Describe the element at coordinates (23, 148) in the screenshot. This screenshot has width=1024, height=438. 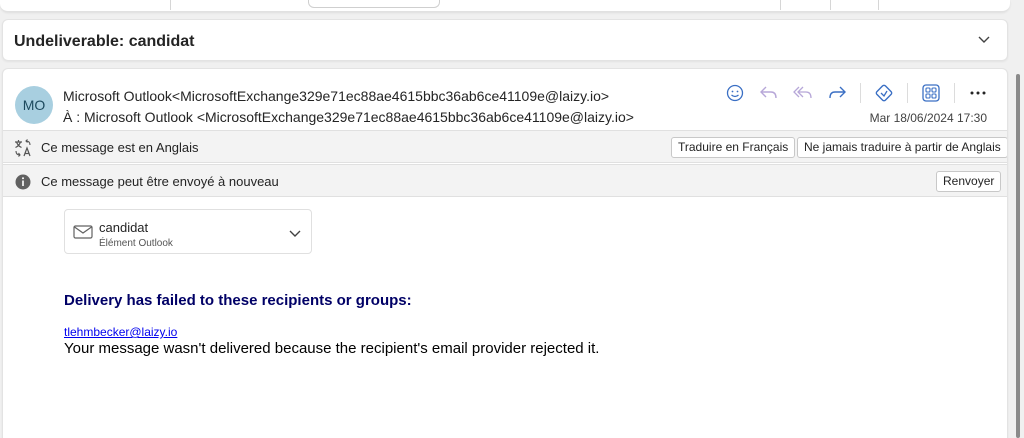
I see `translate-icon` at that location.